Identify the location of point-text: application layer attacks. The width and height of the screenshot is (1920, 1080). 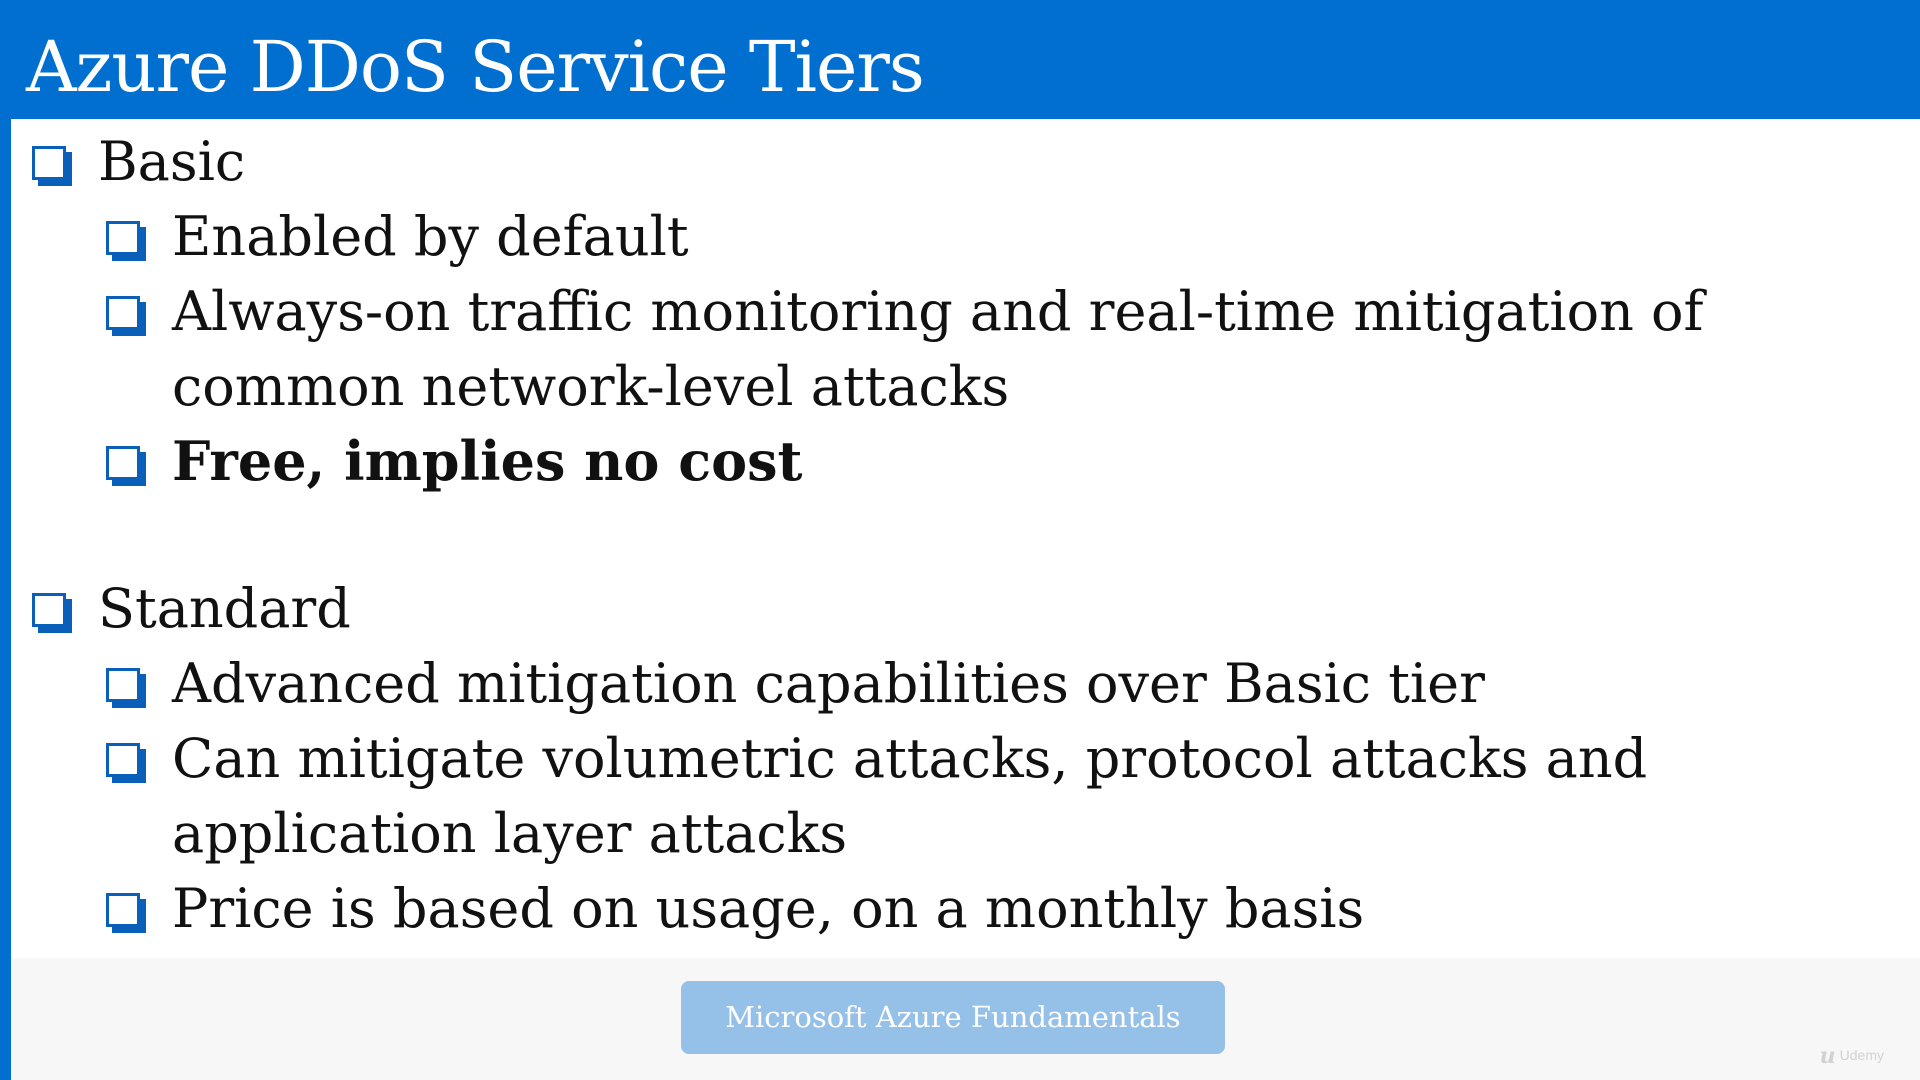
(510, 833).